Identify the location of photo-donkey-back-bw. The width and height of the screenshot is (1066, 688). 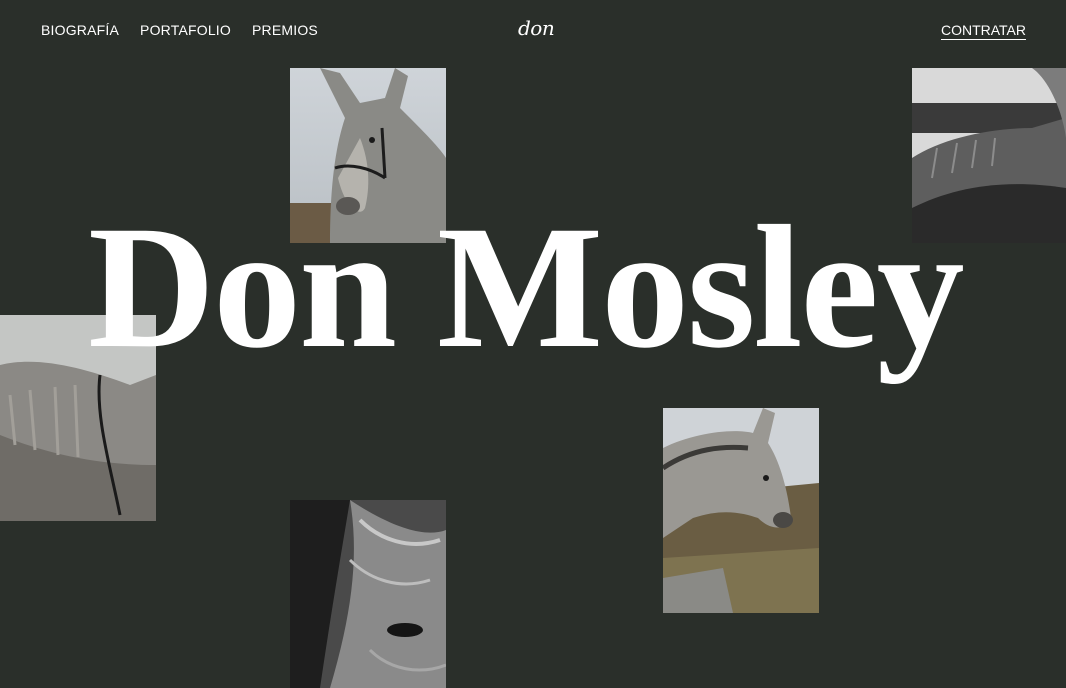
(989, 155).